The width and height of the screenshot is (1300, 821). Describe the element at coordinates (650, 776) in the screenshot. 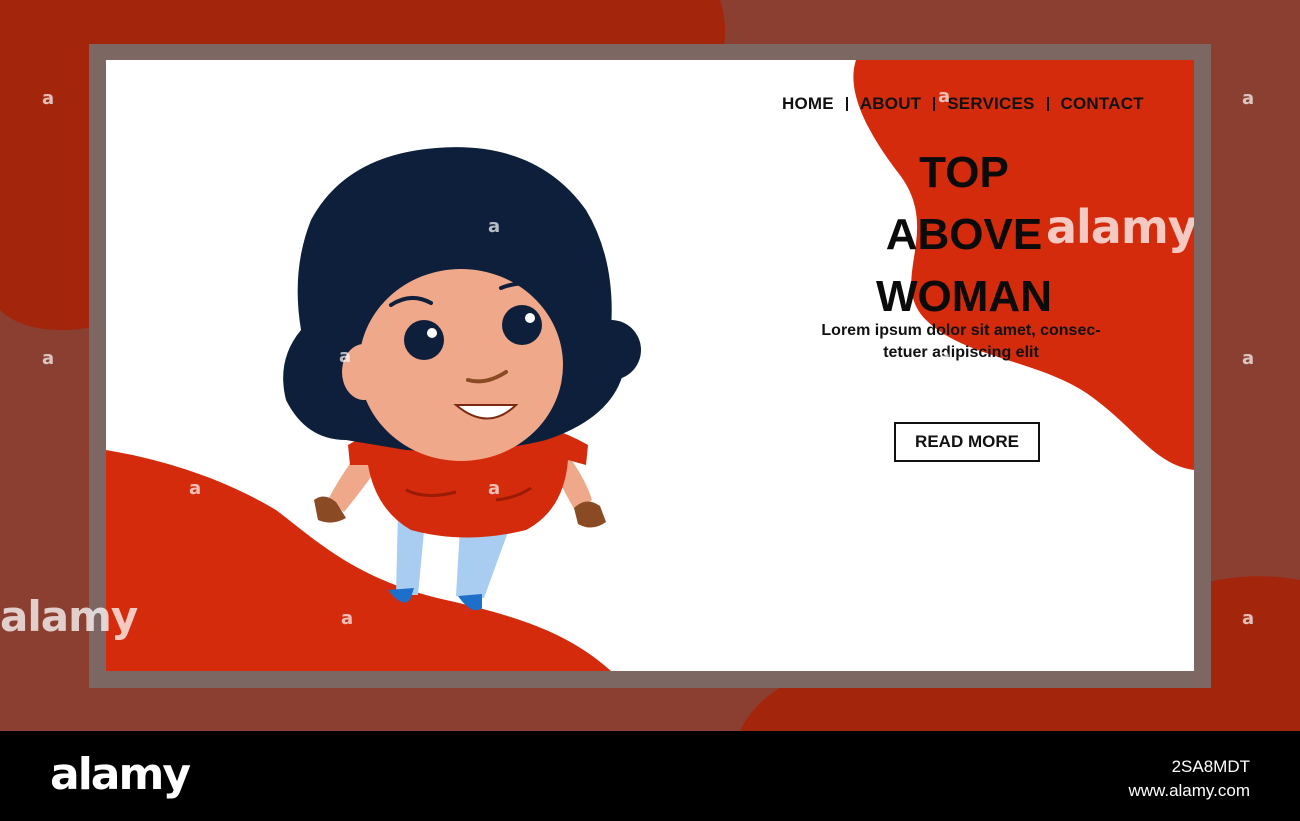

I see `stock-footer: alamy 2SA8MDT www.alamy.com` at that location.